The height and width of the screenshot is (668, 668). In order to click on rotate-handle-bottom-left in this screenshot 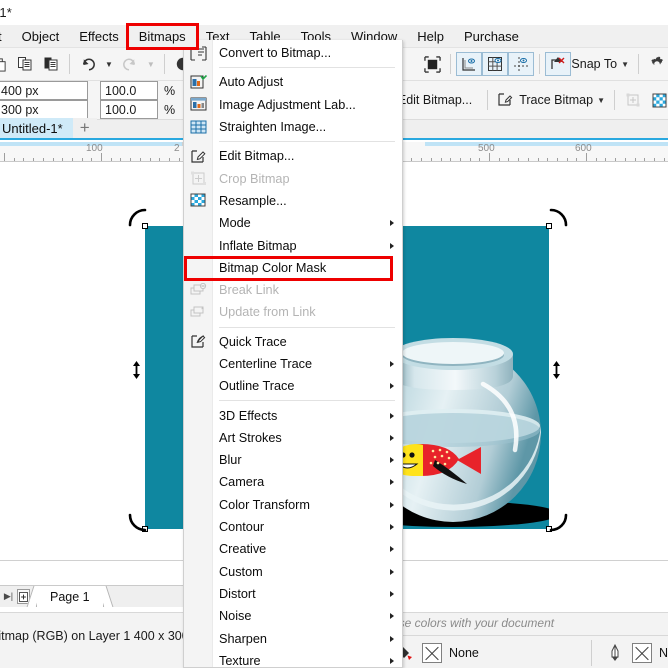, I will do `click(137, 523)`.